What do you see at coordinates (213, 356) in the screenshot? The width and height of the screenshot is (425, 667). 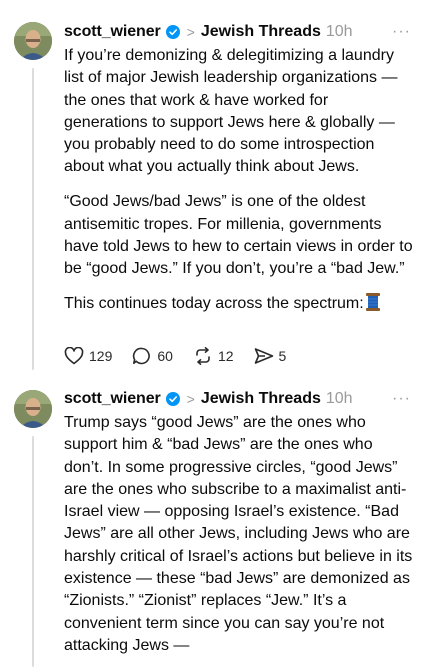 I see `repost-button: 12` at bounding box center [213, 356].